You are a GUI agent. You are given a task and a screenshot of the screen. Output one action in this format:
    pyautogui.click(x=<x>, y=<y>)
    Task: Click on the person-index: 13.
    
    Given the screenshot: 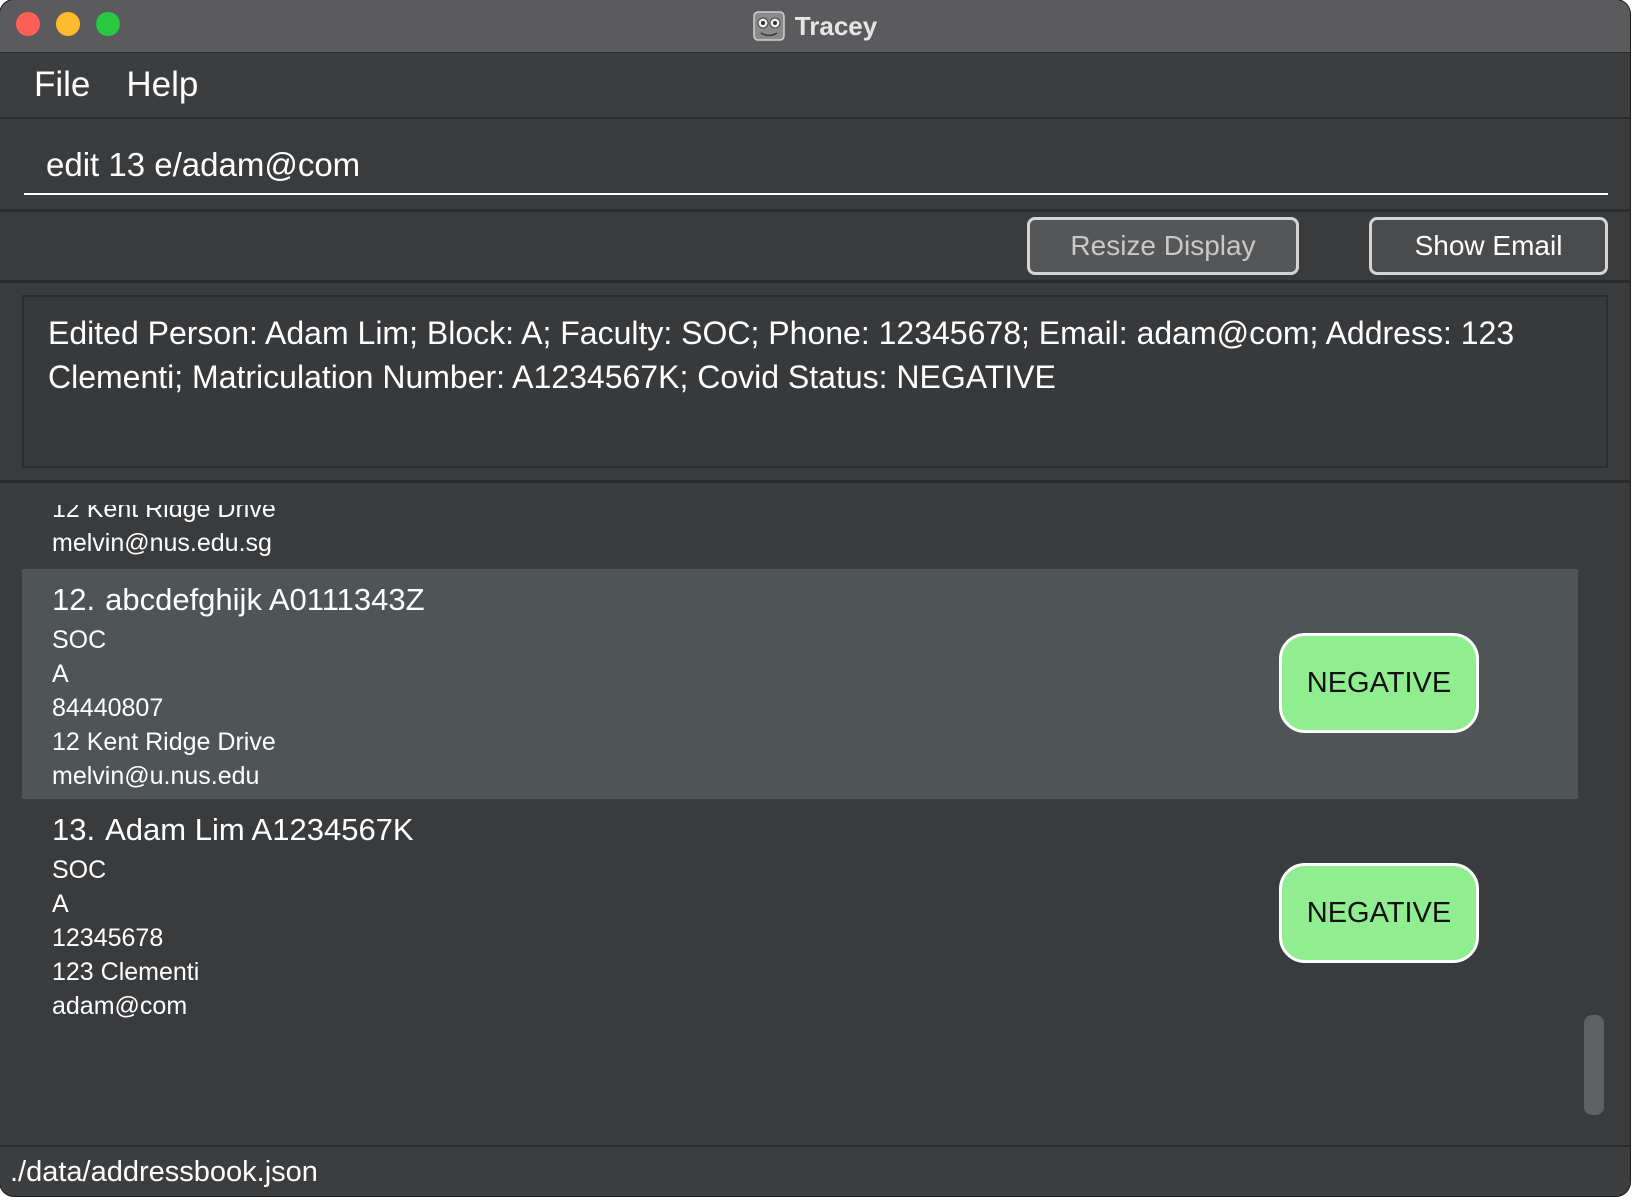 What is the action you would take?
    pyautogui.click(x=74, y=829)
    